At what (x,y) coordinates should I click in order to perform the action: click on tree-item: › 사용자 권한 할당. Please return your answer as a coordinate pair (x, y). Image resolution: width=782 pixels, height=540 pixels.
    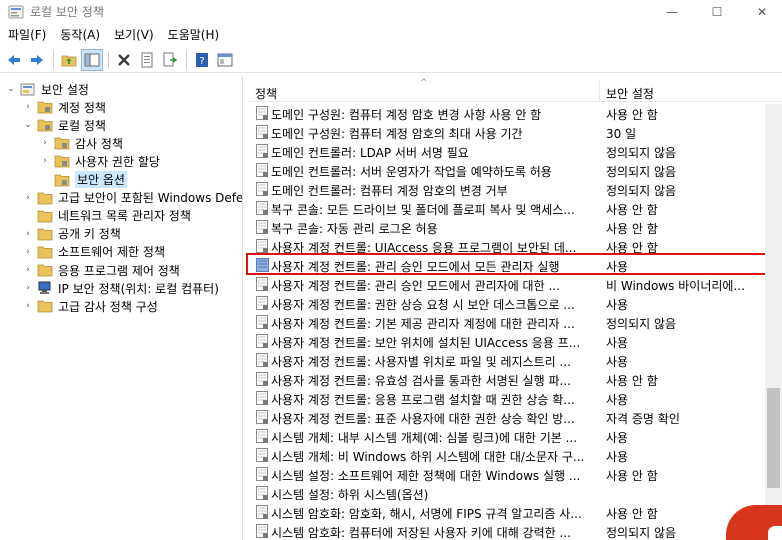
    Looking at the image, I should click on (100, 161).